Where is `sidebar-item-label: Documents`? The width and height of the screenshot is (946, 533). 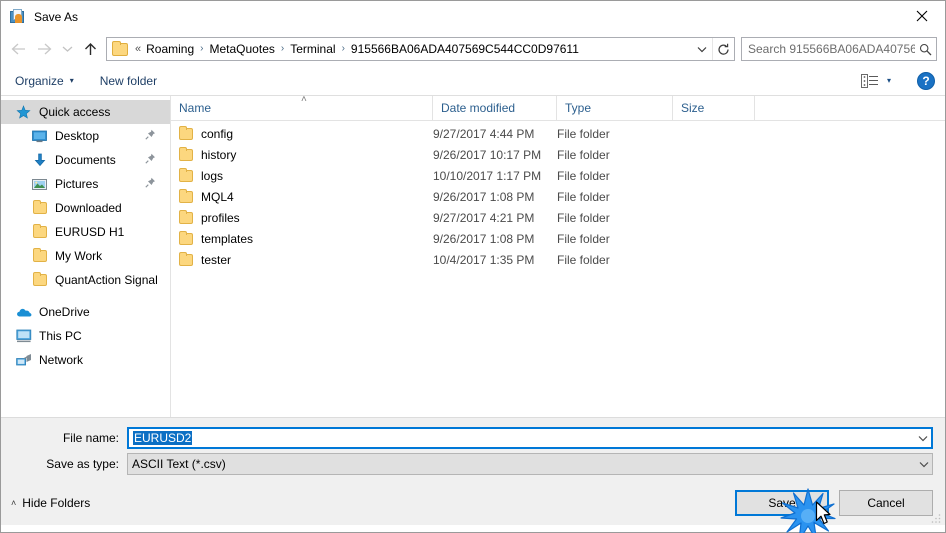 sidebar-item-label: Documents is located at coordinates (85, 160).